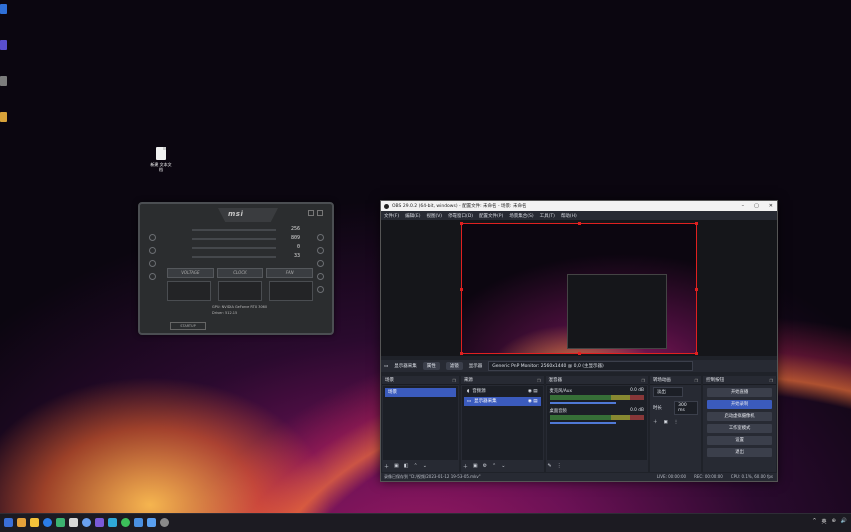 The height and width of the screenshot is (532, 851). What do you see at coordinates (814, 521) in the screenshot?
I see `tray-expand-icon: ^` at bounding box center [814, 521].